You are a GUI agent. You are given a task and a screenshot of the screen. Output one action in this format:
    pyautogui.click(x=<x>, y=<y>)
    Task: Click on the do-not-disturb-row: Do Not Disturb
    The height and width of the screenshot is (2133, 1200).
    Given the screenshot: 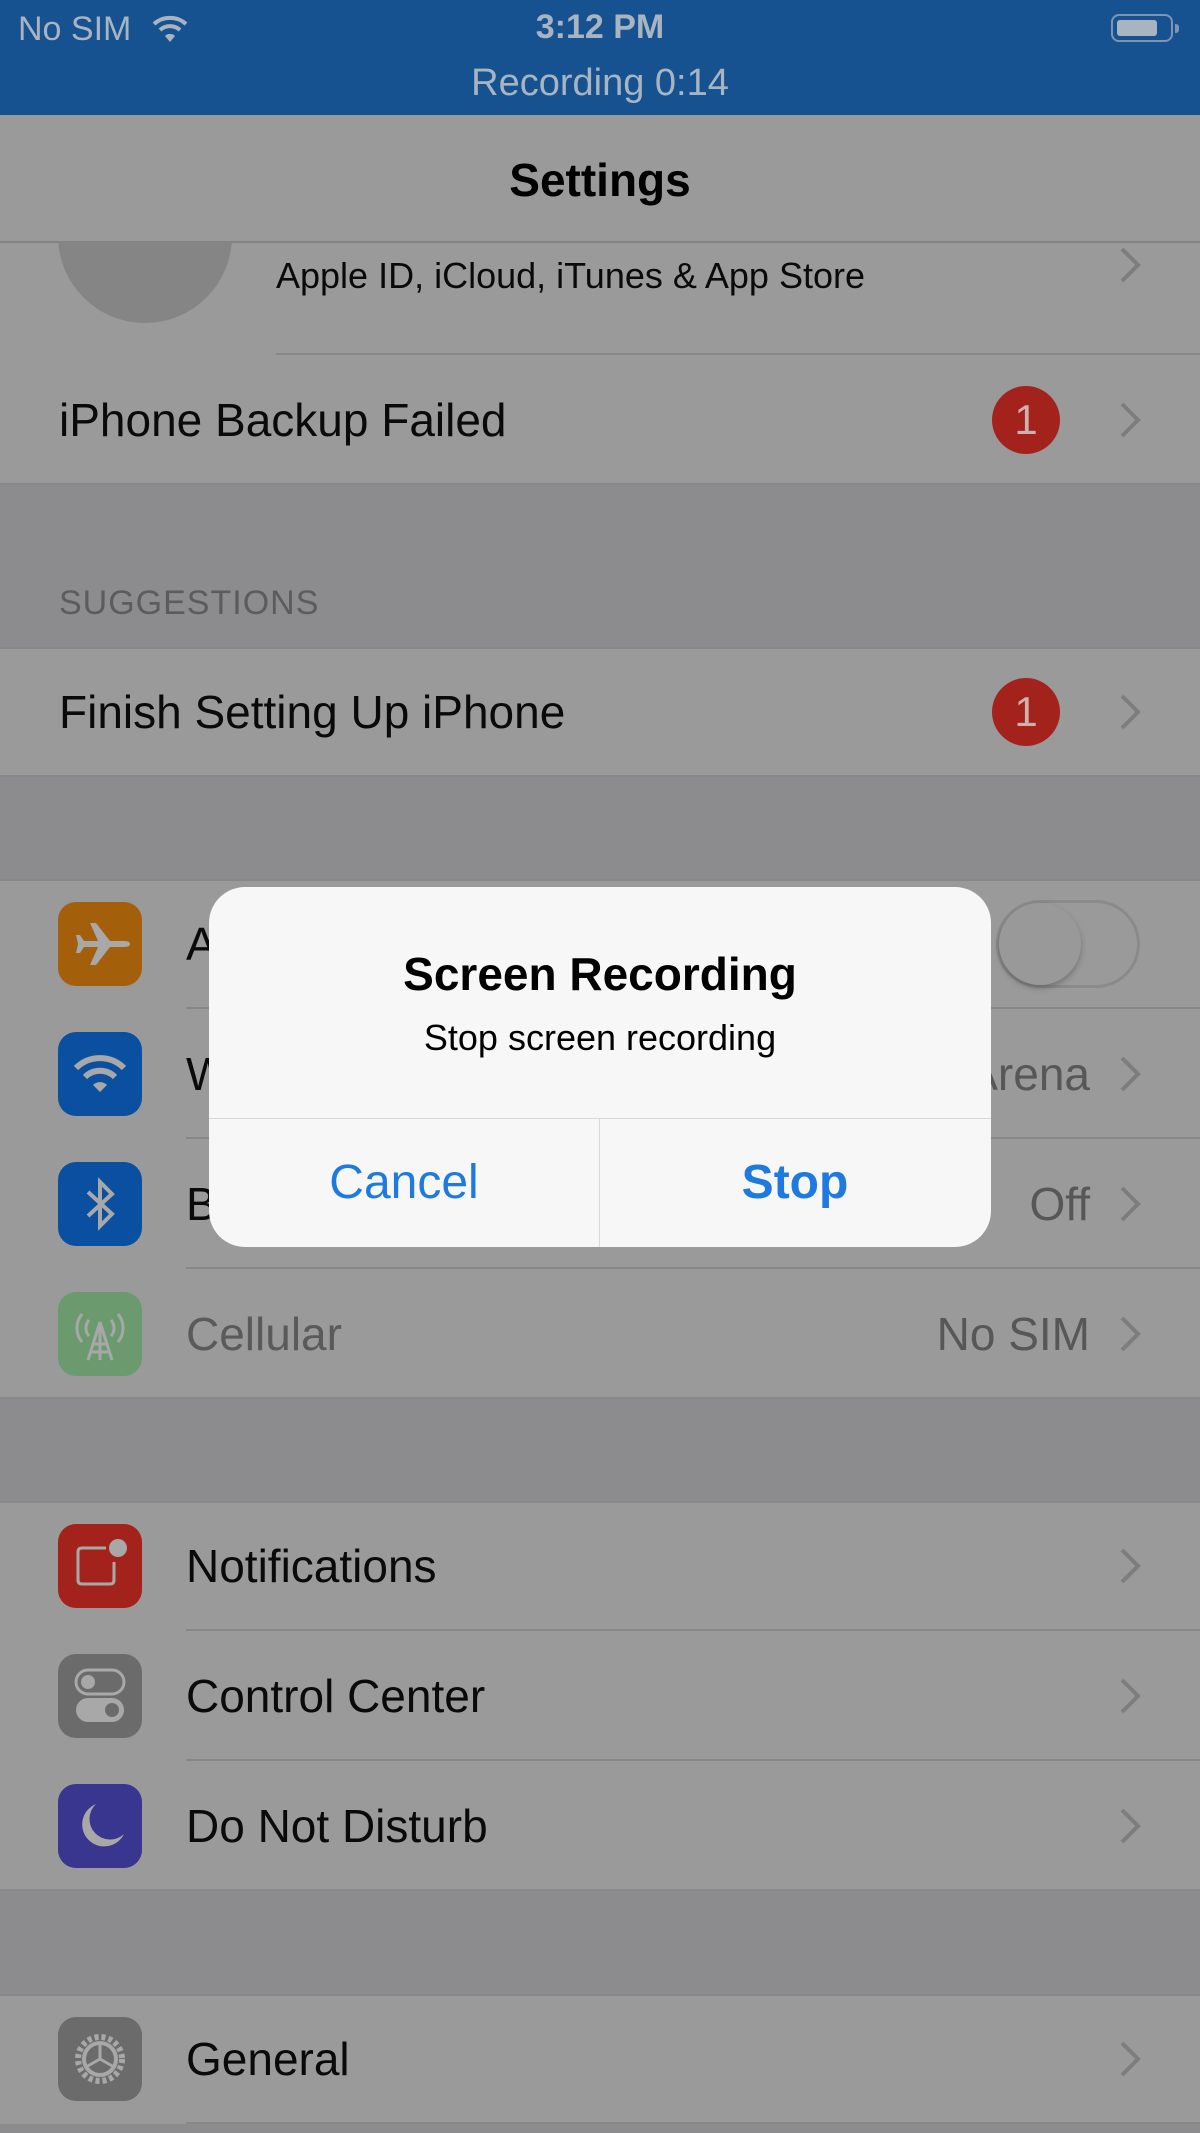 What is the action you would take?
    pyautogui.click(x=600, y=1826)
    